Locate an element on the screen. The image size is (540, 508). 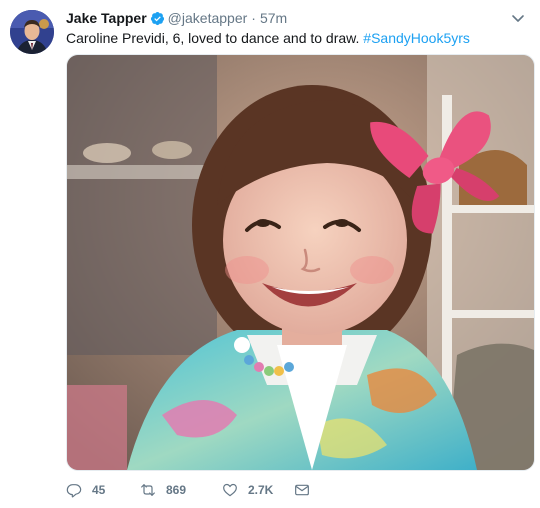
like-button: 2.7K is located at coordinates (258, 490).